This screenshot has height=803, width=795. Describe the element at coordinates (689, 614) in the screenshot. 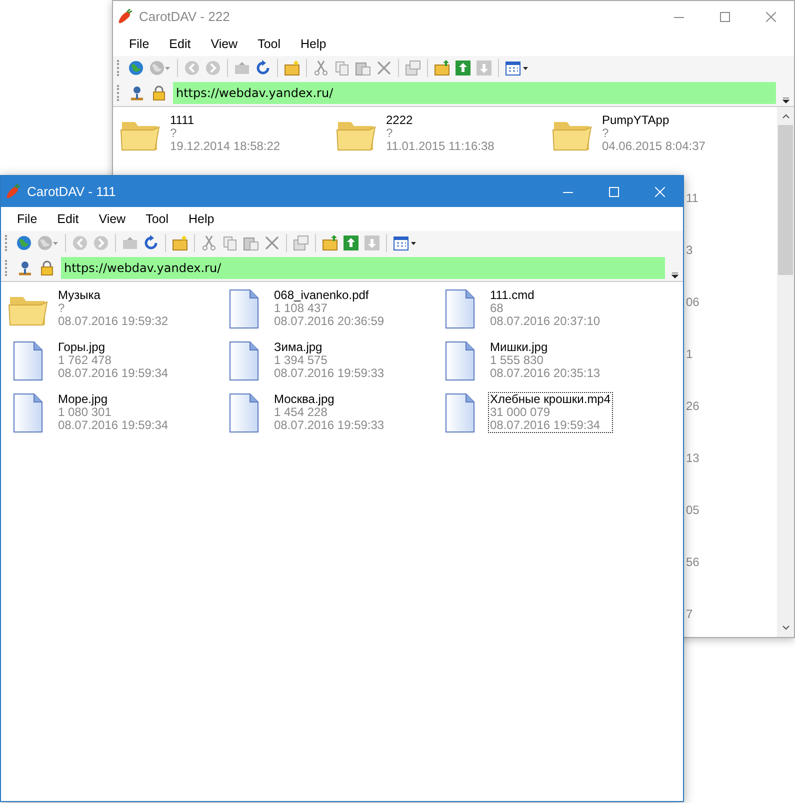

I see `file-date: 7` at that location.